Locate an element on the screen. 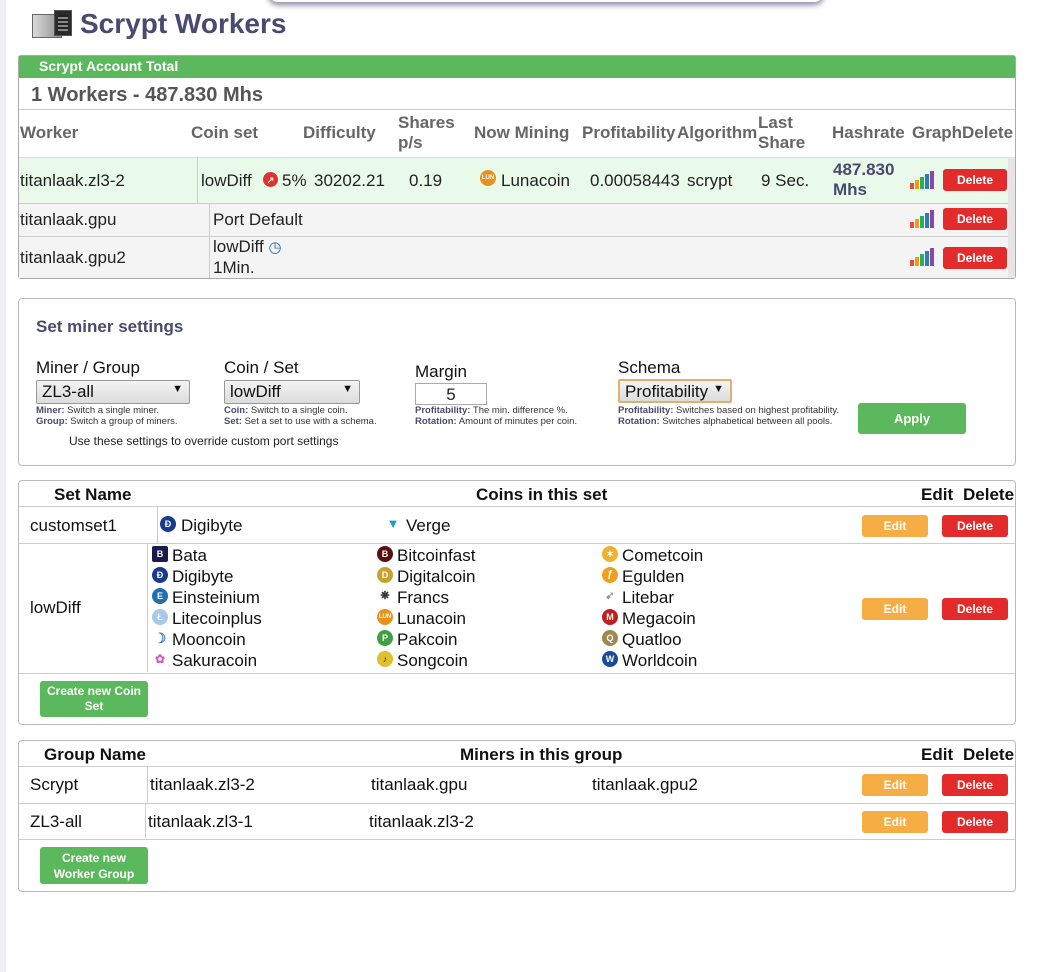 The height and width of the screenshot is (972, 1051). coin-name: Cometcoin is located at coordinates (663, 555).